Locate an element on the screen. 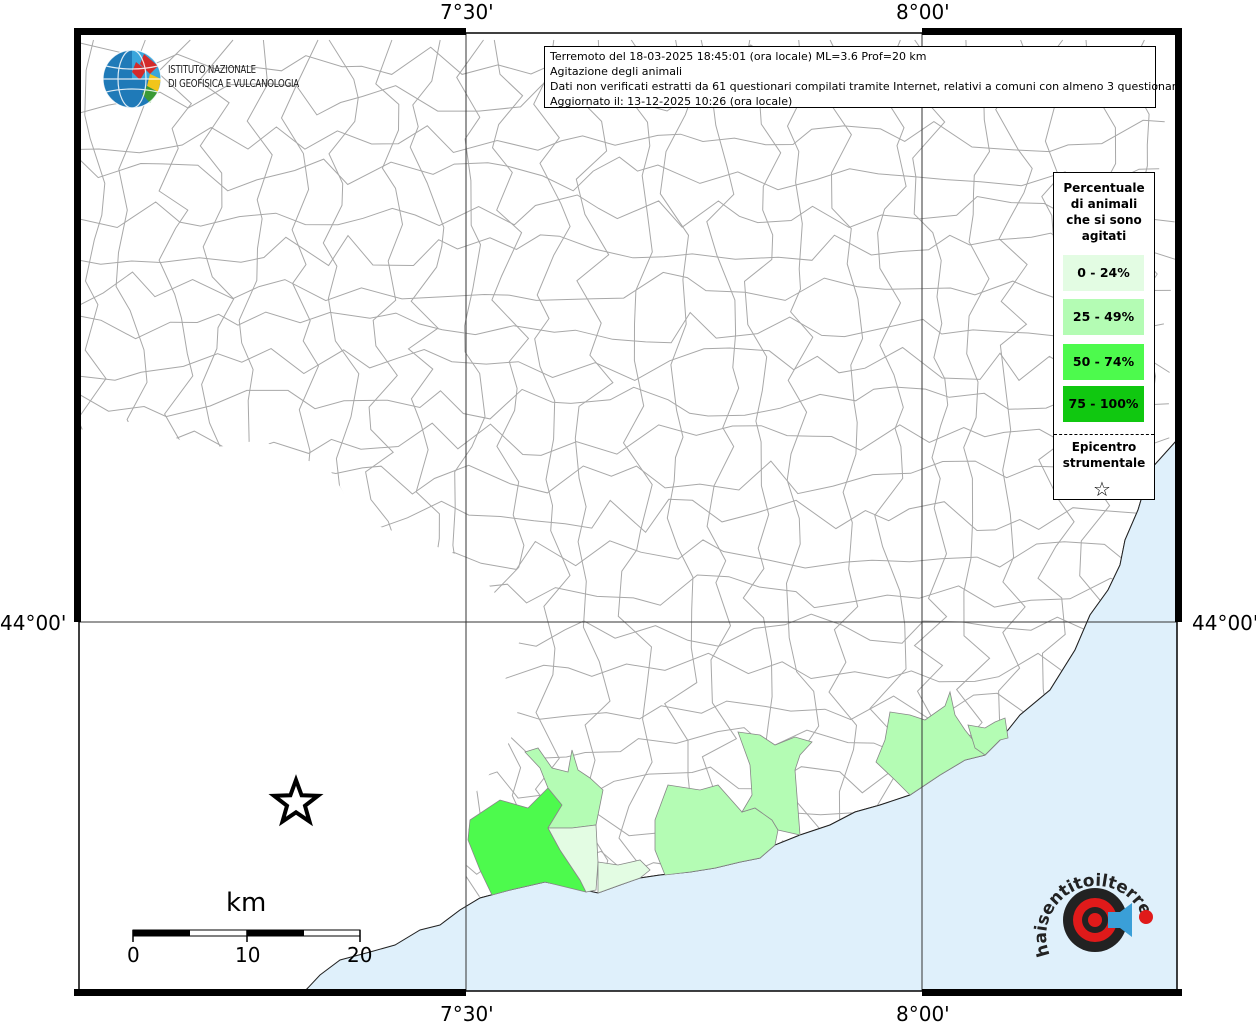 The height and width of the screenshot is (1026, 1256). hst-logo: haisentitoilterremoto.it is located at coordinates (1090, 912).